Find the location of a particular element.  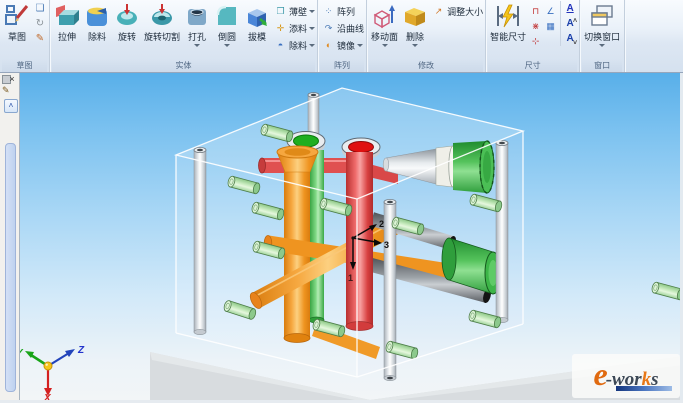

axis-x-label: X is located at coordinates (47, 396).